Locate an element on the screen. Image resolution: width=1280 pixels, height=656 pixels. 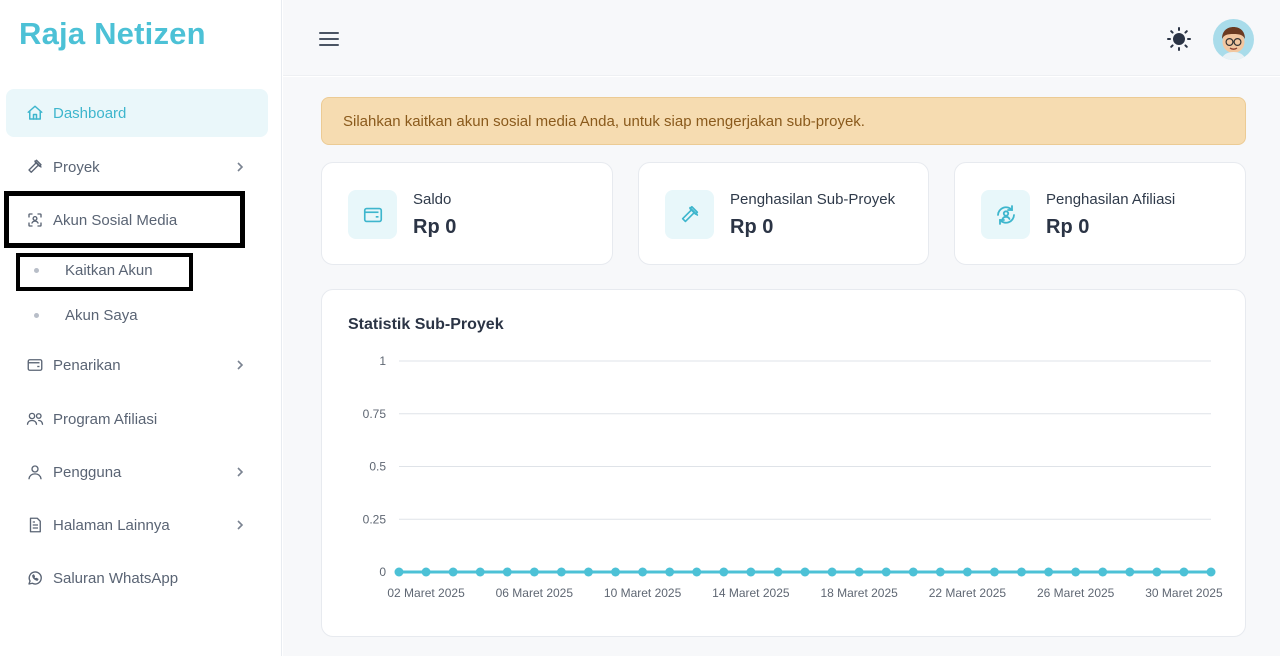
stat-label: Penghasilan Sub-Proyek is located at coordinates (813, 199).